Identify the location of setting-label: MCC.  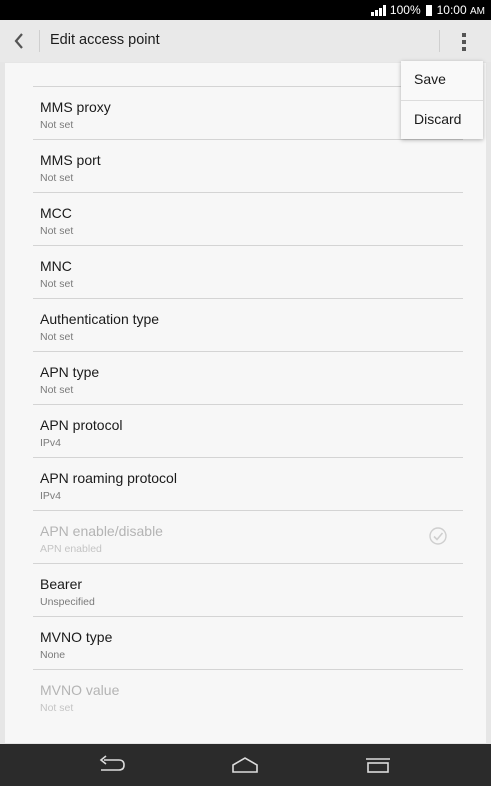
(56, 213).